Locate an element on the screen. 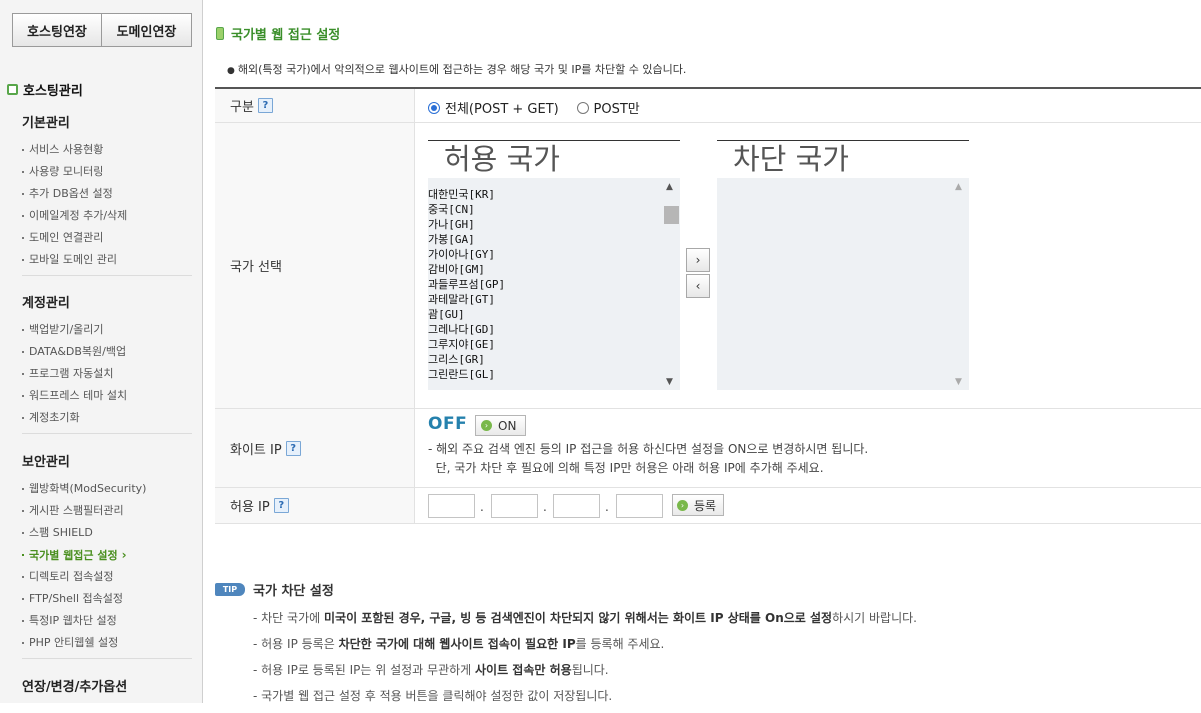 This screenshot has width=1201, height=713. sidebar-item-account-reset: 계정초기화 is located at coordinates (107, 418).